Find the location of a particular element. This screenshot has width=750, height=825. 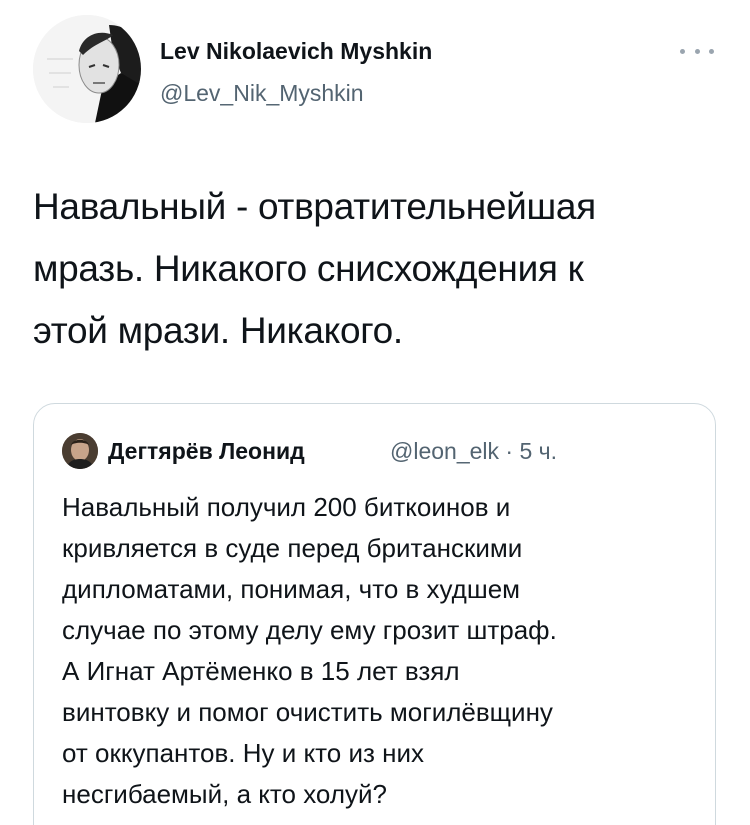

author-avatar is located at coordinates (87, 69).